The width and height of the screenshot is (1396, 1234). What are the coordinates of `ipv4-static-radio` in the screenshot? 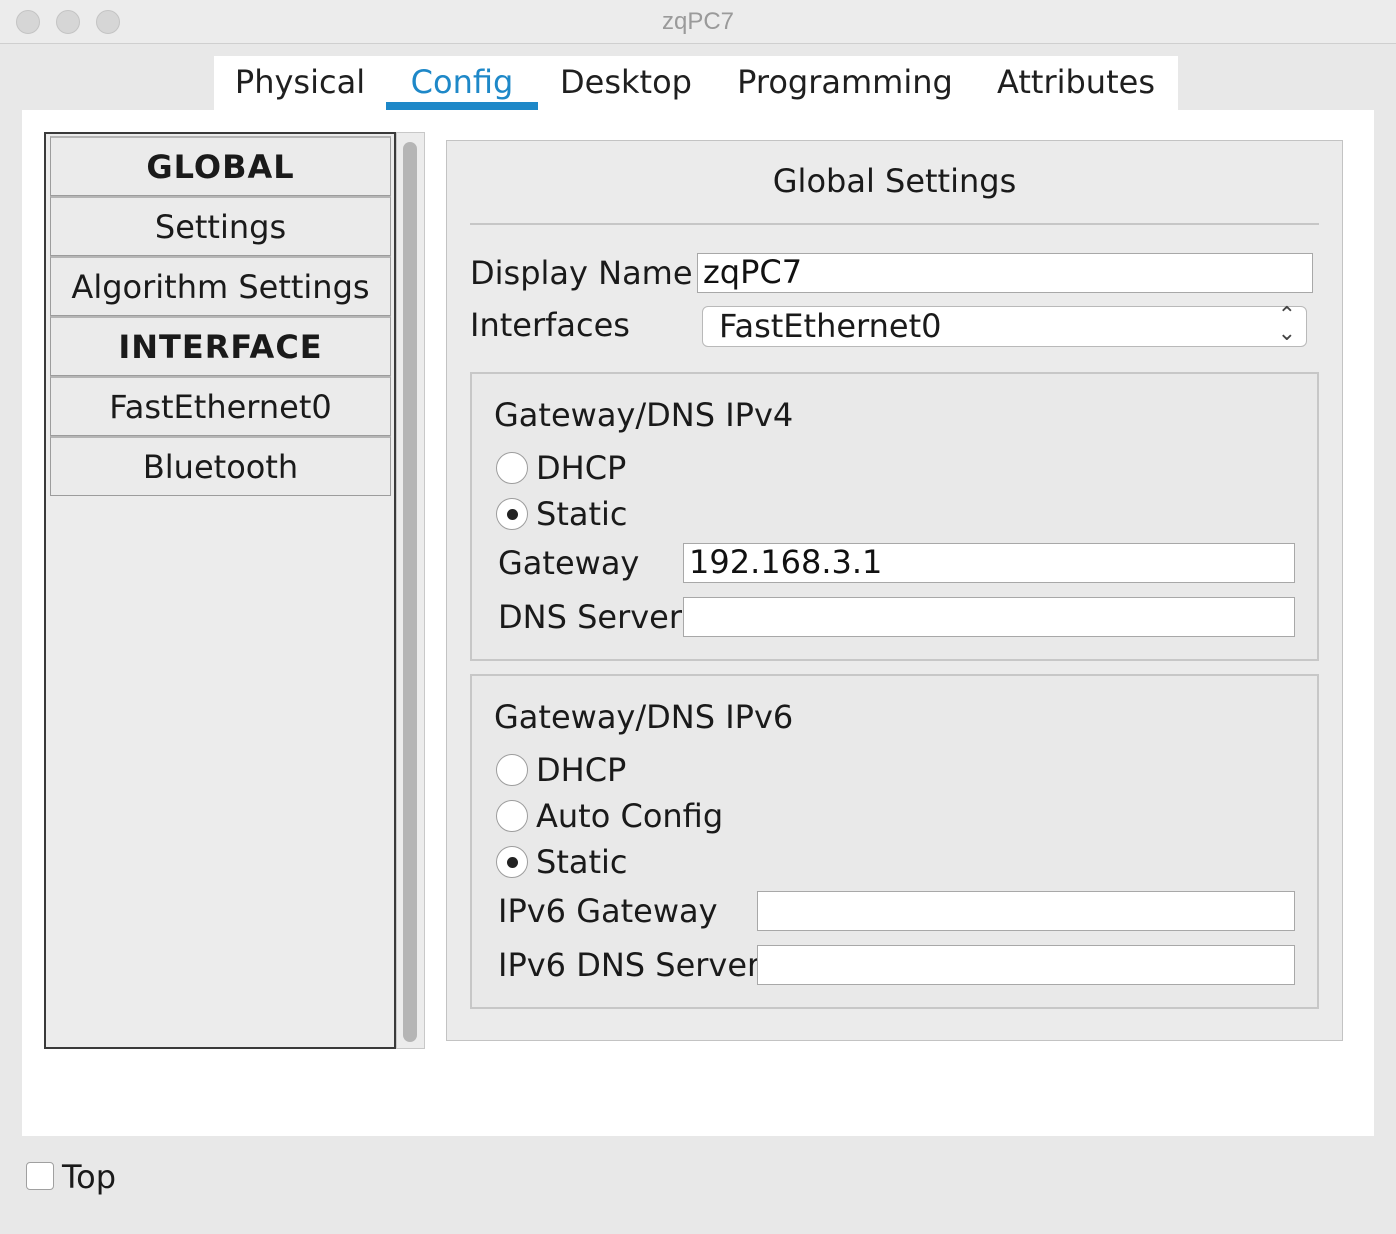 It's located at (512, 514).